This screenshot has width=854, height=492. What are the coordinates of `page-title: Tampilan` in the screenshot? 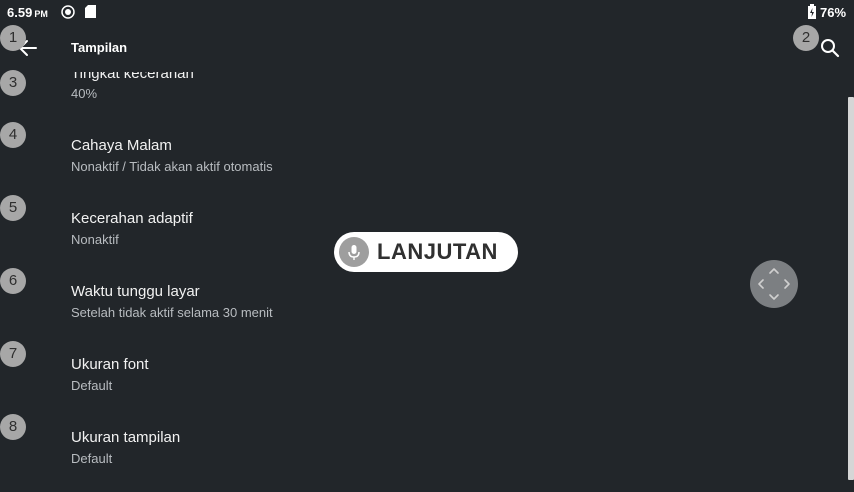 It's located at (99, 47).